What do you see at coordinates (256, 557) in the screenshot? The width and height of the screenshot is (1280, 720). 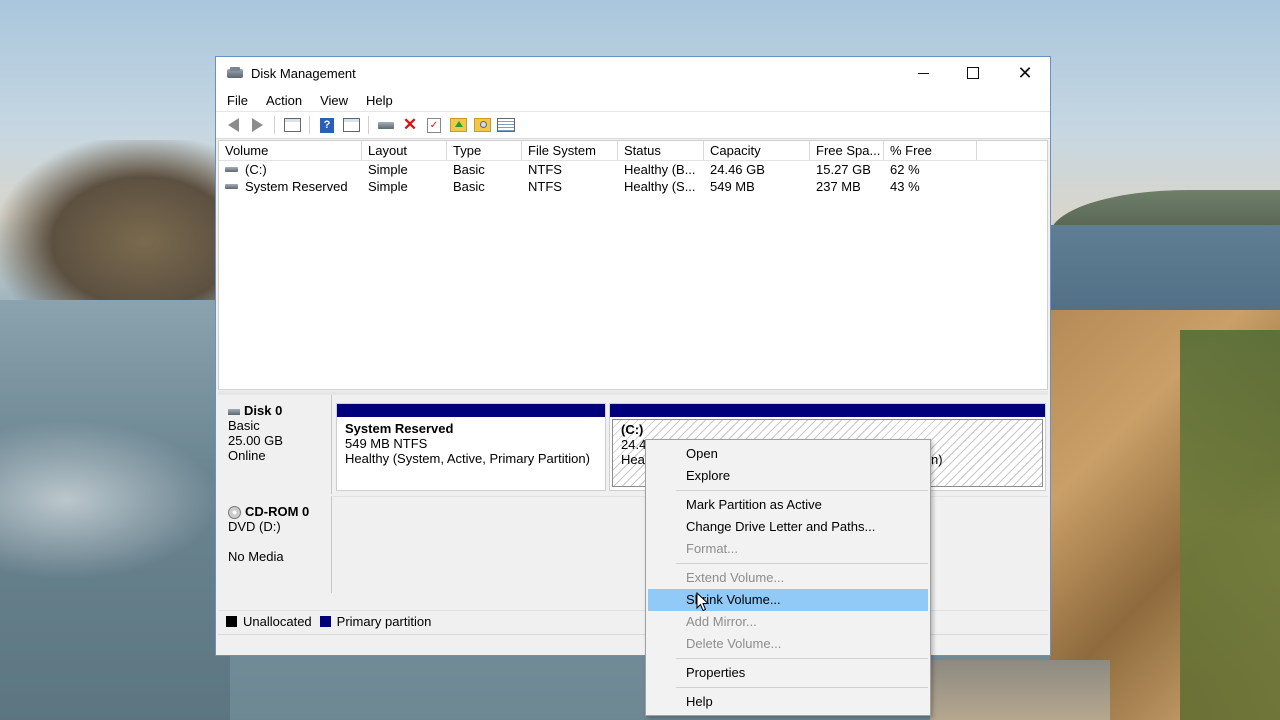 I see `cdrom-0-state: No Media` at bounding box center [256, 557].